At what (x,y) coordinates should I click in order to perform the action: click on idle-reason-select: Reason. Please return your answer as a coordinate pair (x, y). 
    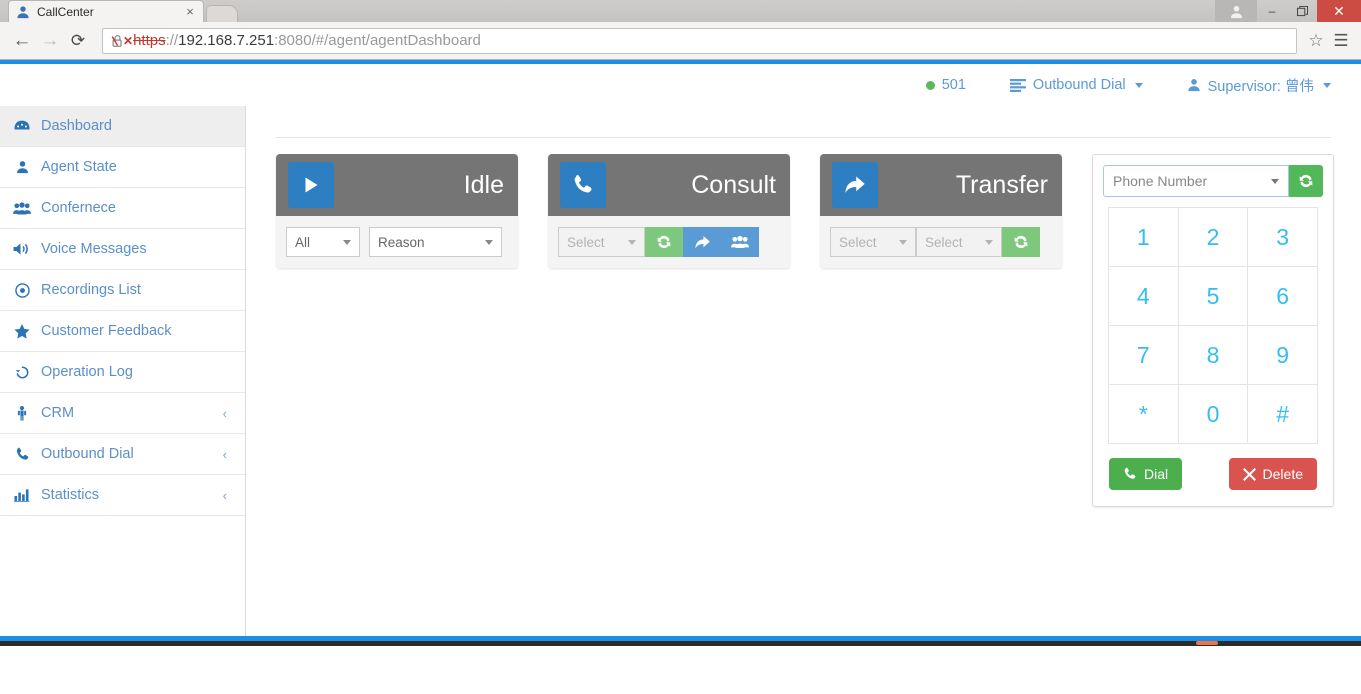
    Looking at the image, I should click on (435, 242).